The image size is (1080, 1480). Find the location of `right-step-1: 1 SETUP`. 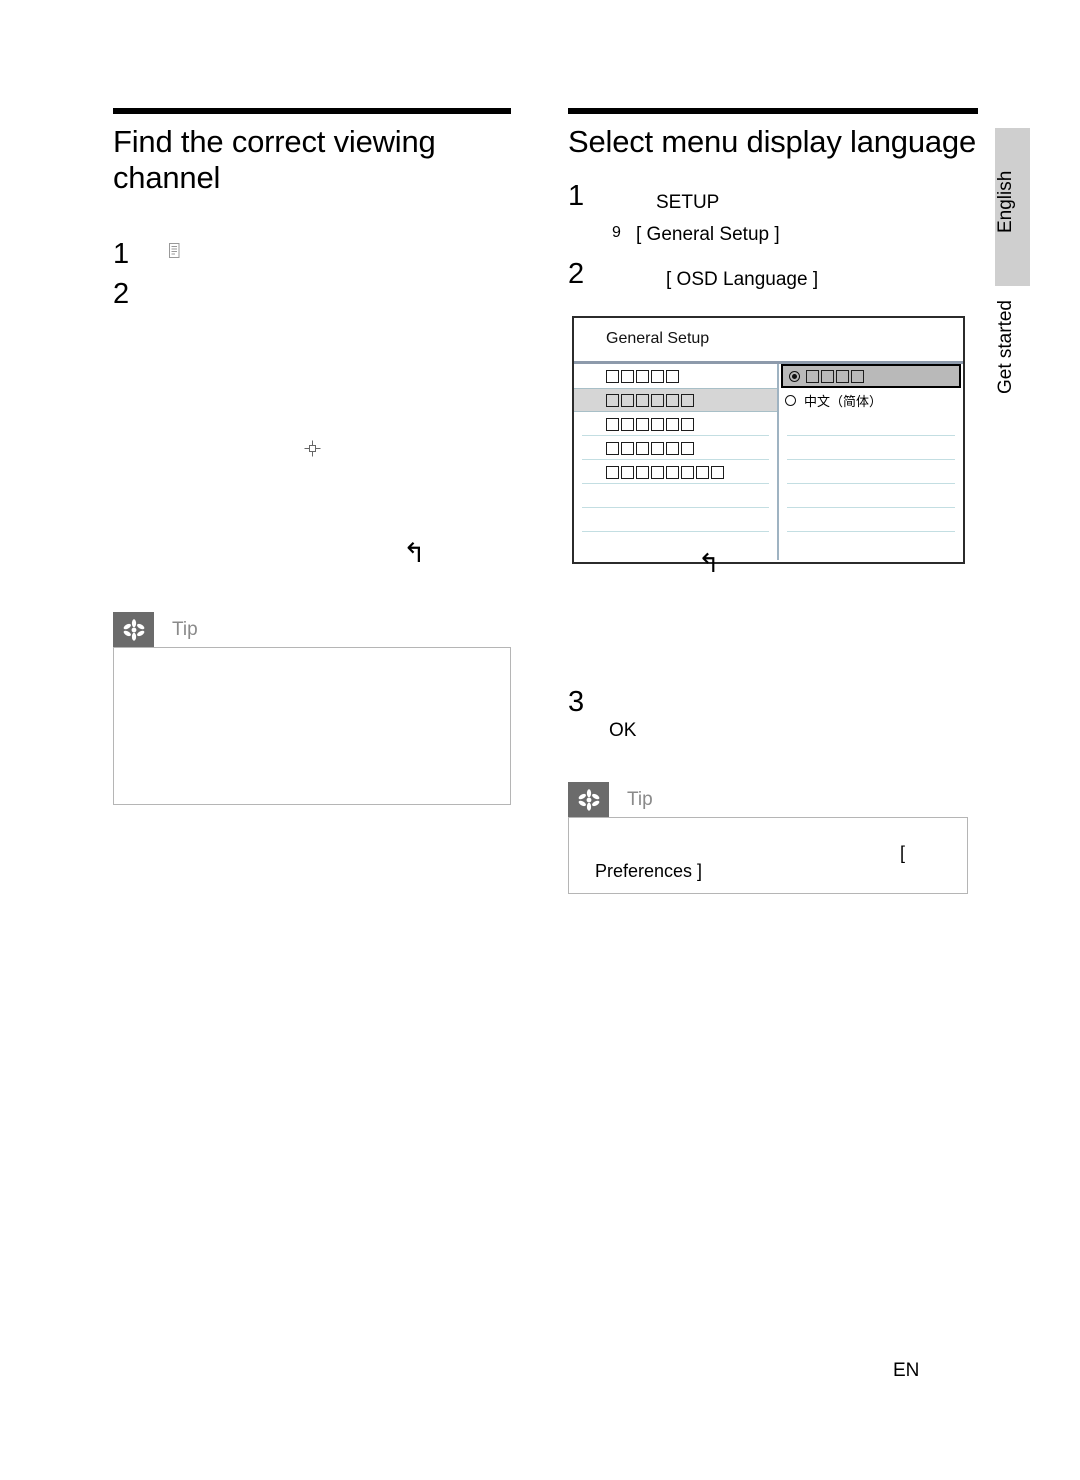

right-step-1: 1 SETUP is located at coordinates (773, 202).